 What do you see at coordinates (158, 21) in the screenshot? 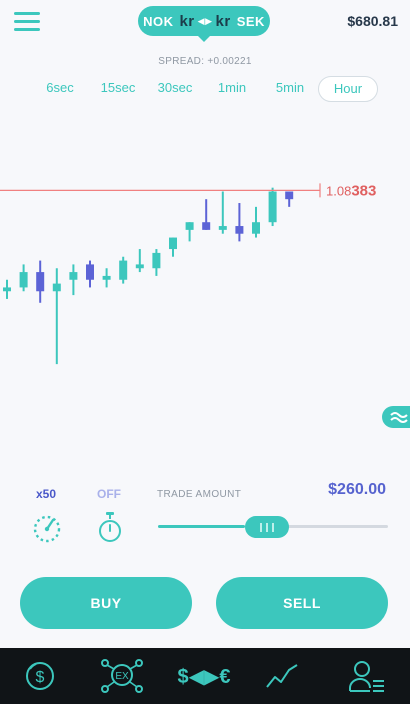
I see `base-currency: NOK` at bounding box center [158, 21].